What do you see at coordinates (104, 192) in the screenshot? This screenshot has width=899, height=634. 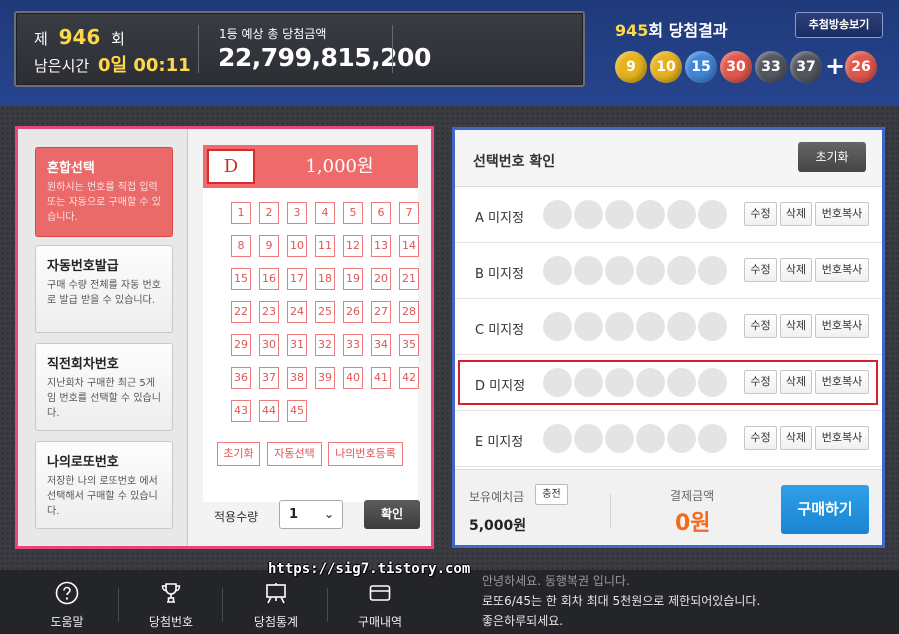 I see `mode-mixed-select: 혼합선택 원하시는 번호를 직접 입력 또는 자동으로 구매할 수 있습니다.` at bounding box center [104, 192].